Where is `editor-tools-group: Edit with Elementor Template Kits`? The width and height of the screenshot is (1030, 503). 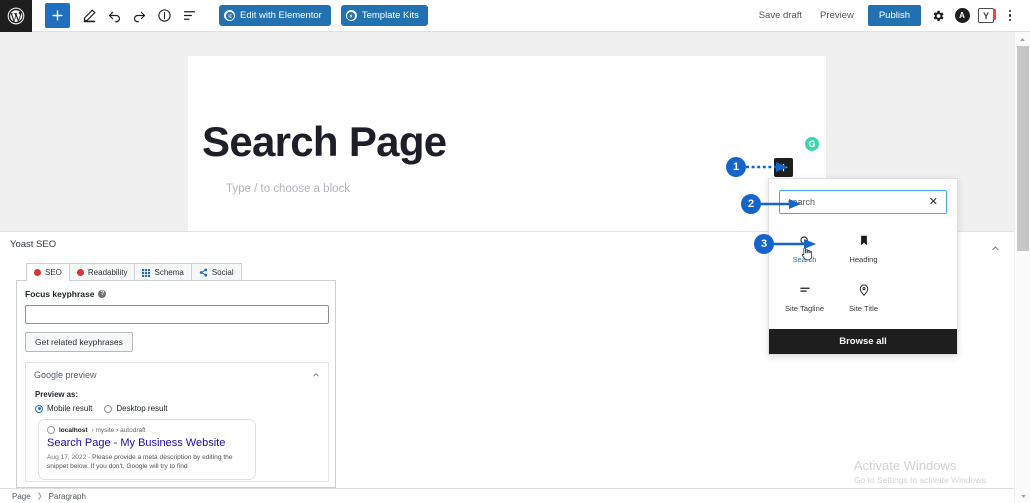 editor-tools-group: Edit with Elementor Template Kits is located at coordinates (230, 15).